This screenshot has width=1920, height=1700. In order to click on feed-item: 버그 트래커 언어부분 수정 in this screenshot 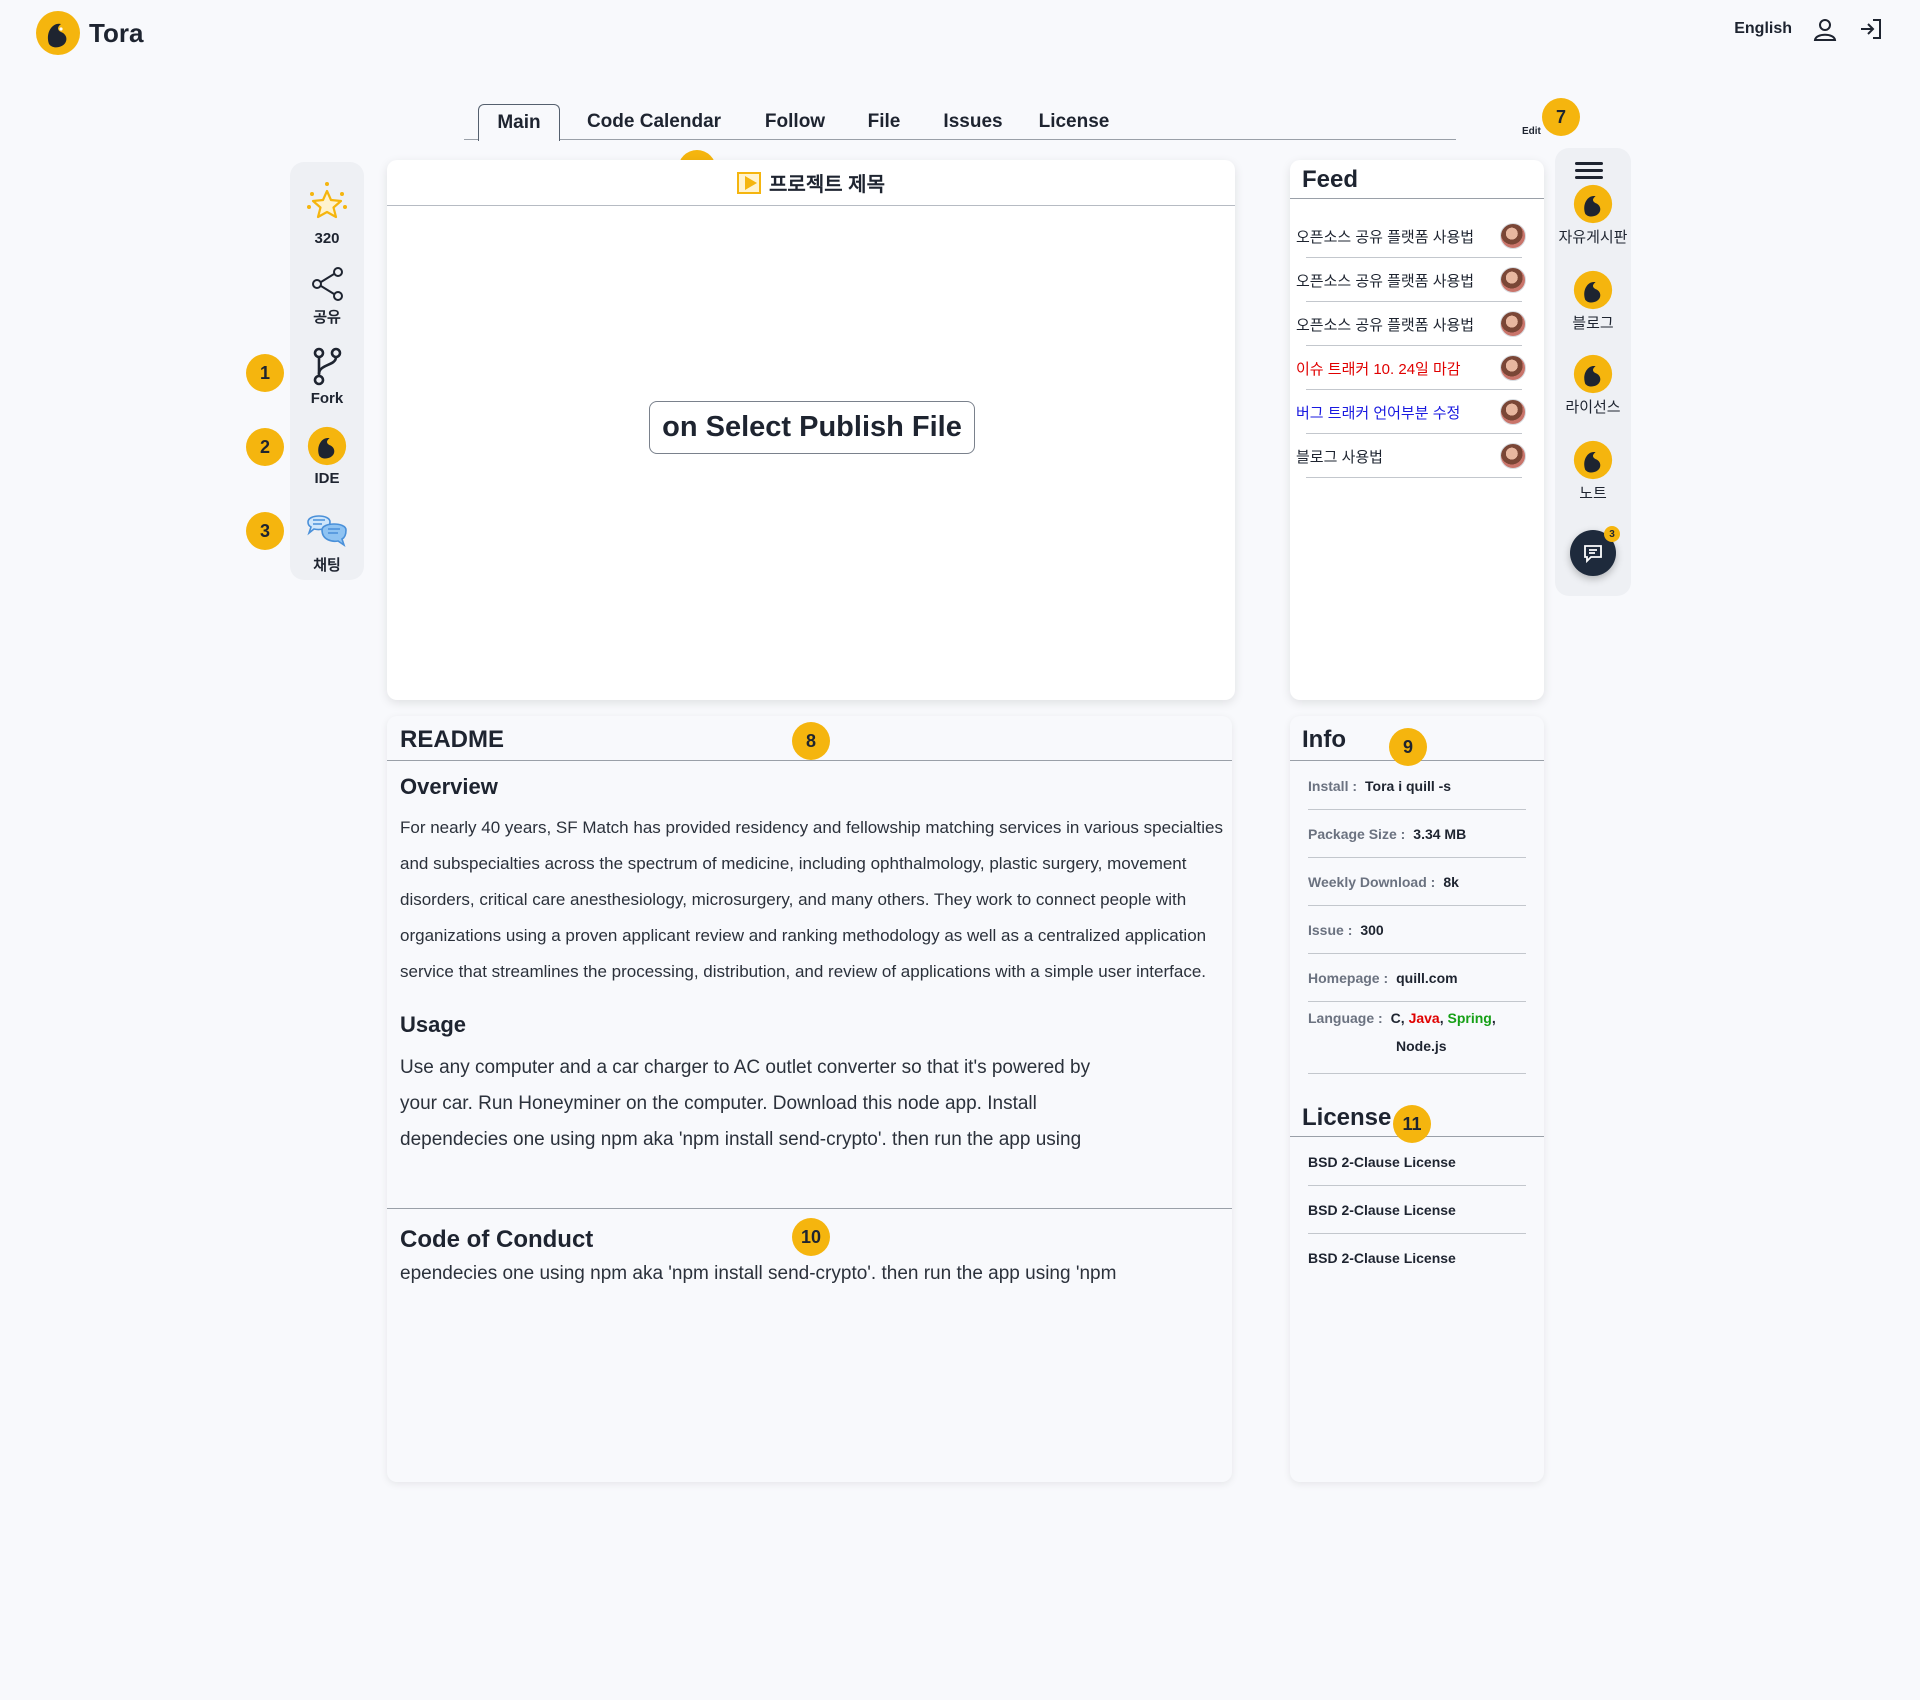, I will do `click(1413, 412)`.